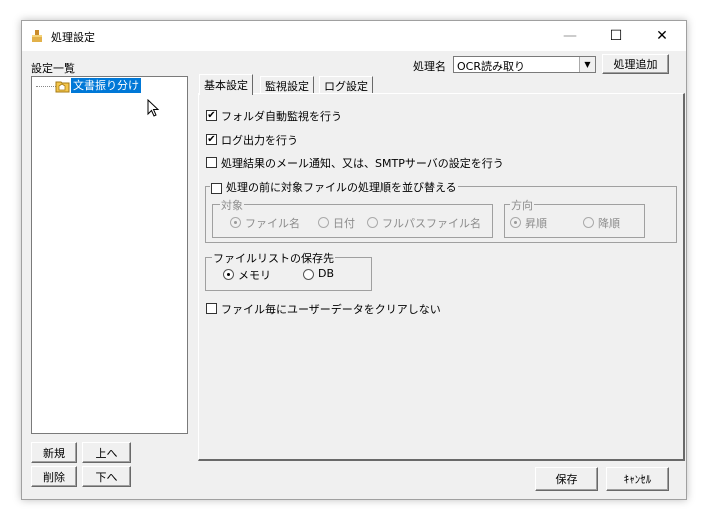 This screenshot has height=520, width=706. What do you see at coordinates (106, 85) in the screenshot?
I see `tree-item-document-sort: 文書振り分け` at bounding box center [106, 85].